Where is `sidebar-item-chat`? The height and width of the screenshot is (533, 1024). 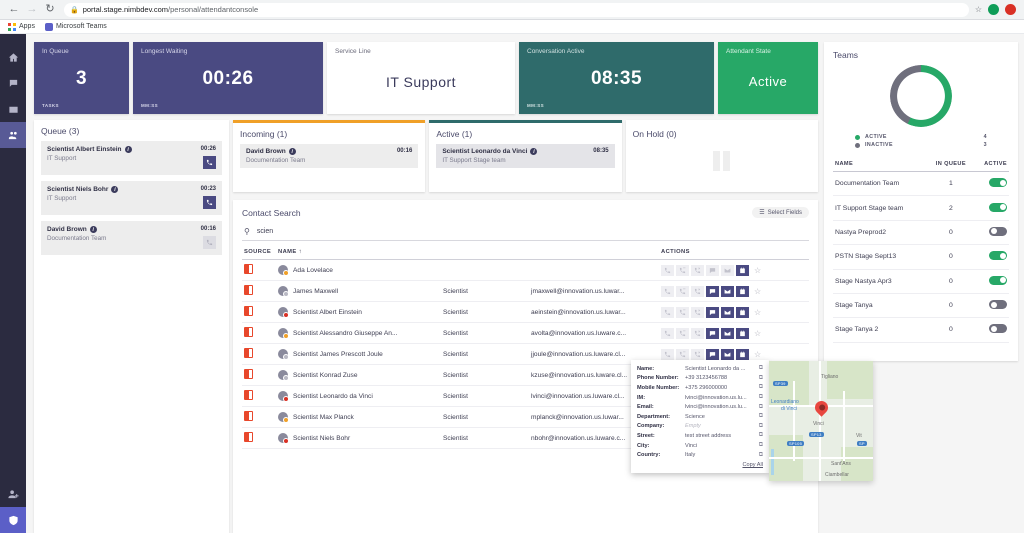
sidebar-item-chat is located at coordinates (13, 83).